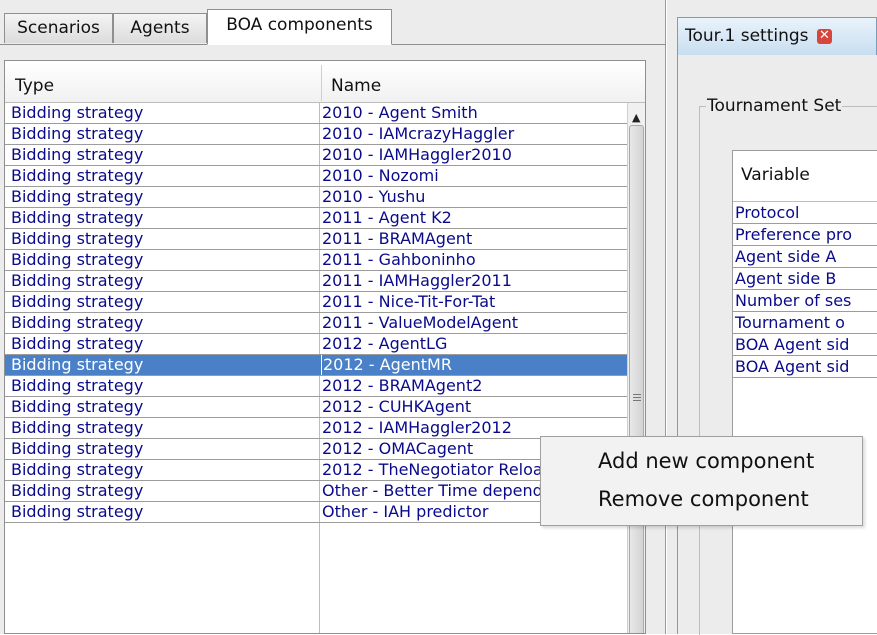  I want to click on column-header-variable: Variable, so click(775, 175).